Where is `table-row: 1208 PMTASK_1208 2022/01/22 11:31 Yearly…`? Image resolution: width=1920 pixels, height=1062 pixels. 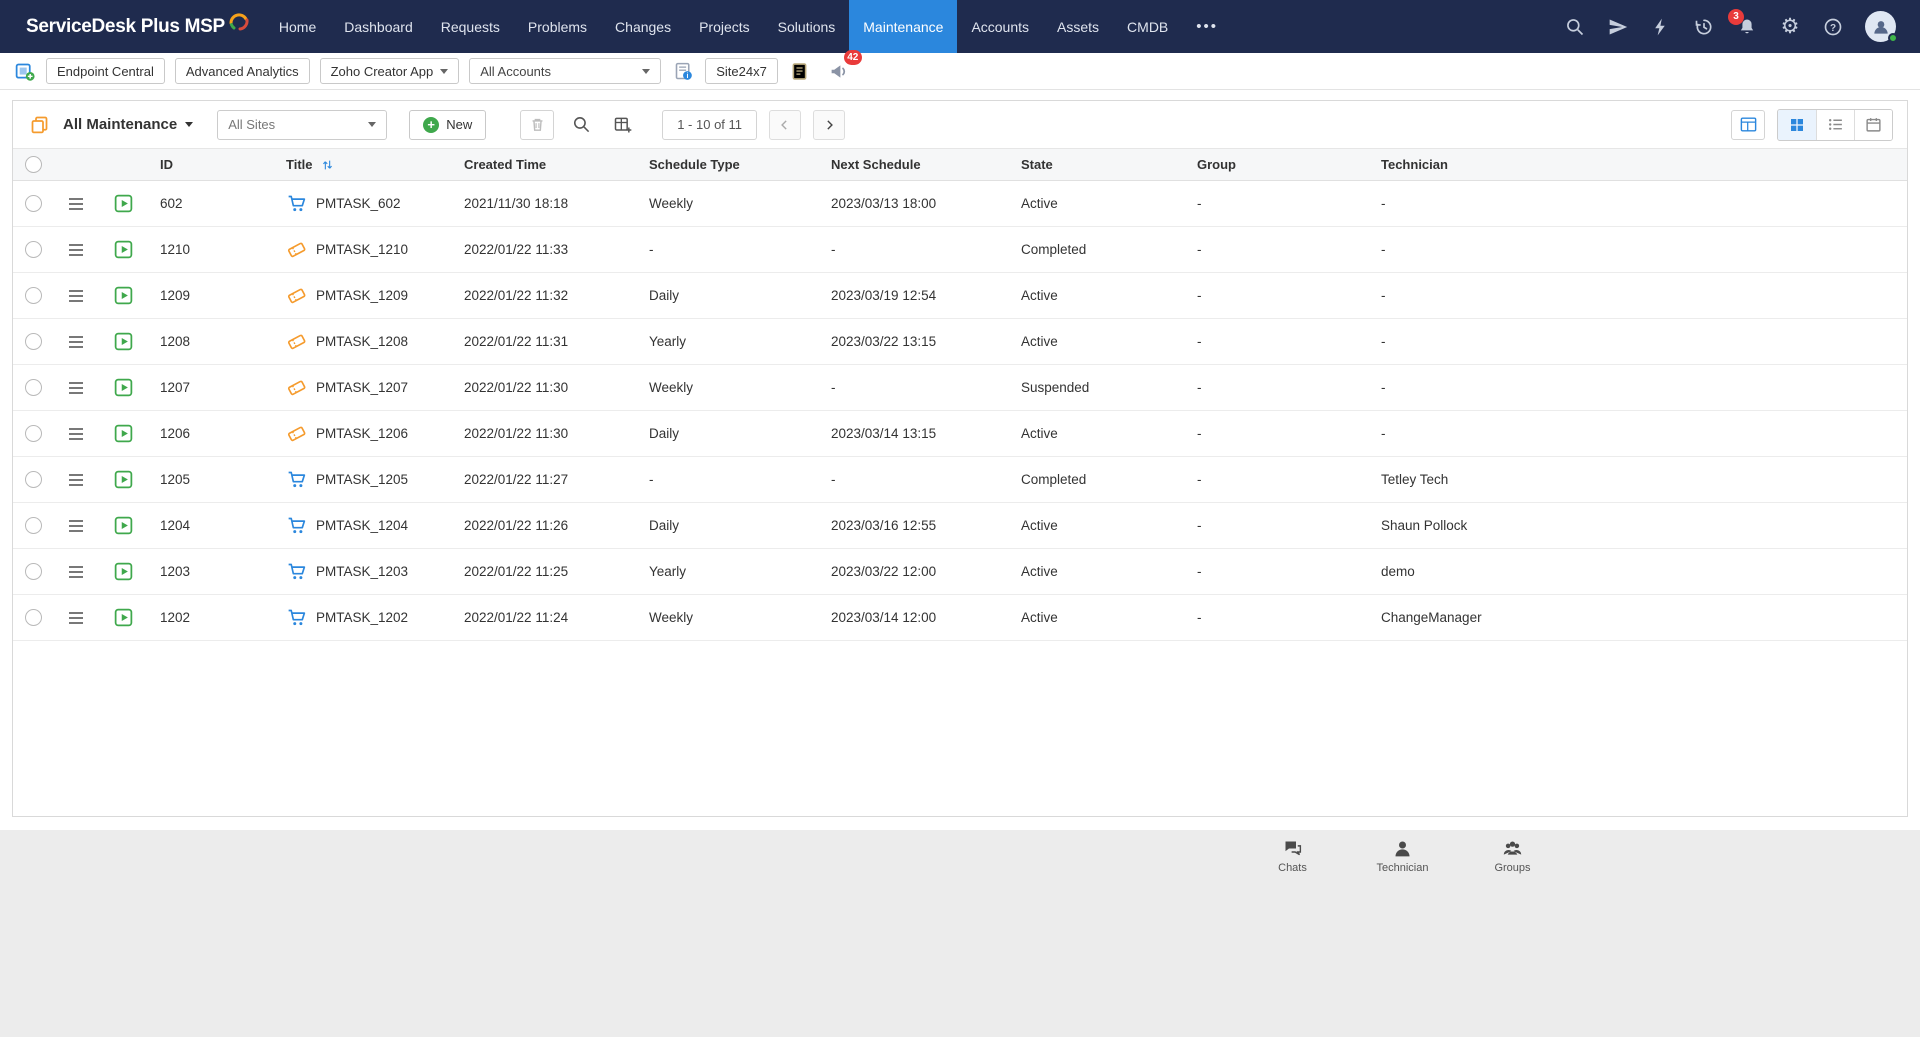
table-row: 1208 PMTASK_1208 2022/01/22 11:31 Yearly… is located at coordinates (960, 342).